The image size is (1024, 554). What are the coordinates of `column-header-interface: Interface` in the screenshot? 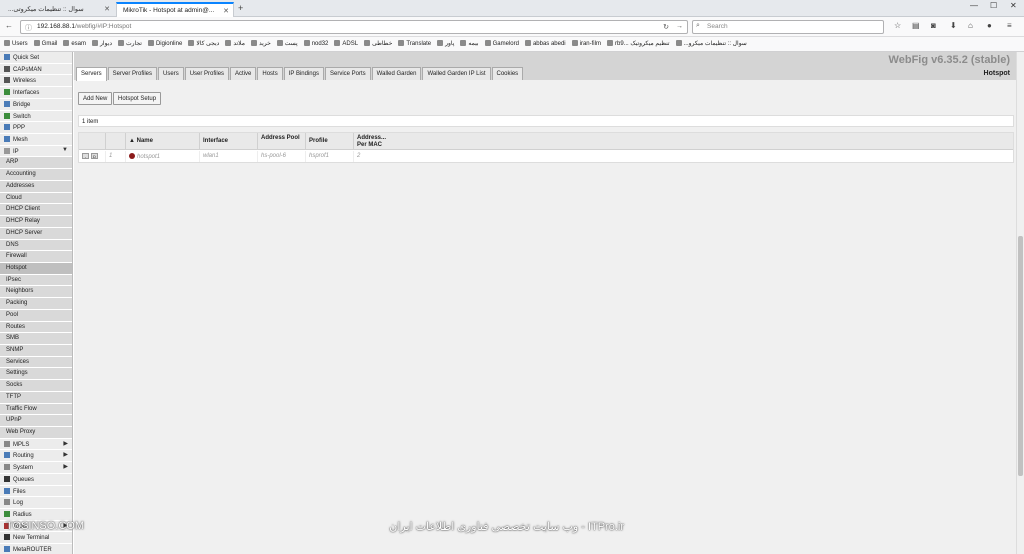 It's located at (228, 141).